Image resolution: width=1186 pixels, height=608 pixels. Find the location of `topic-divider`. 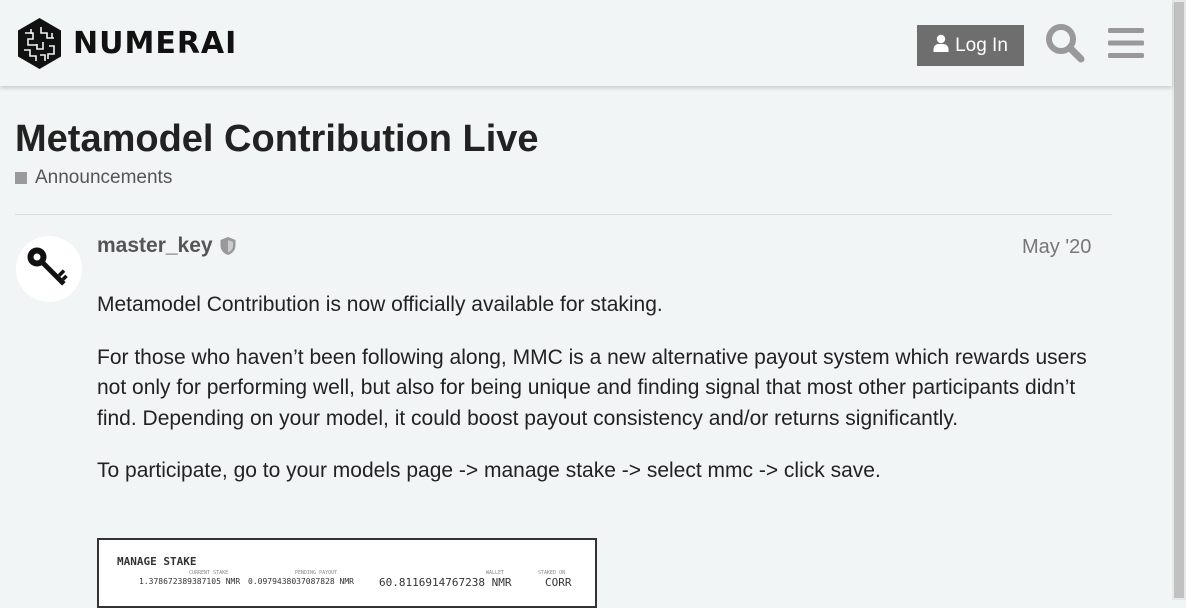

topic-divider is located at coordinates (563, 214).